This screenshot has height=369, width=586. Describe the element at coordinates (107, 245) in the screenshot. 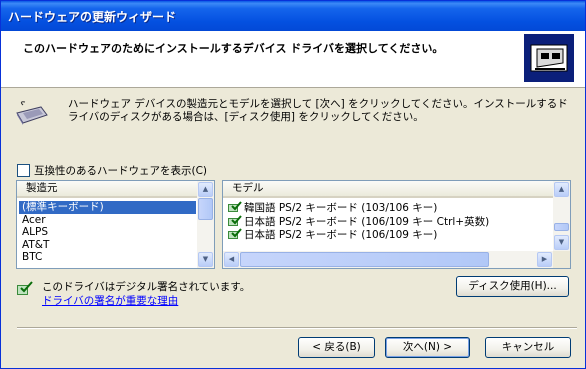

I see `manufacturer-item: AT&T` at that location.